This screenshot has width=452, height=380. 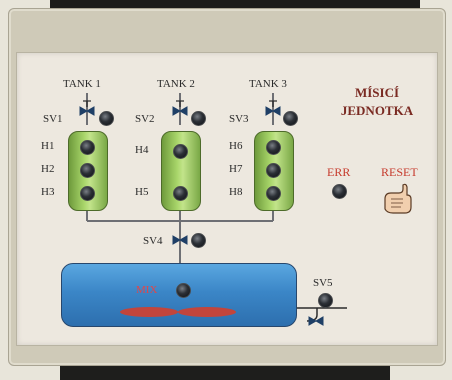 I want to click on valve-sv2-label: SV2, so click(x=145, y=119).